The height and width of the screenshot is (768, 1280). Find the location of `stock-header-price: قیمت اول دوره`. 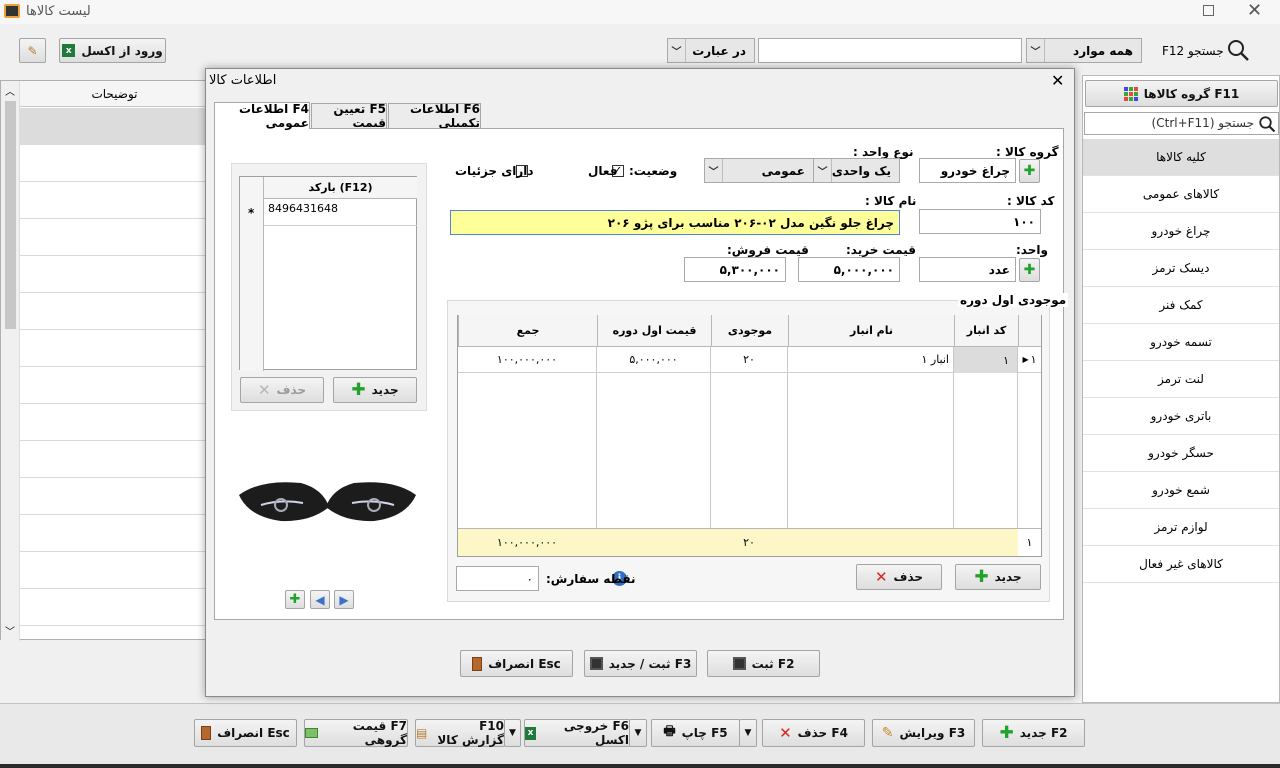

stock-header-price: قیمت اول دوره is located at coordinates (654, 330).